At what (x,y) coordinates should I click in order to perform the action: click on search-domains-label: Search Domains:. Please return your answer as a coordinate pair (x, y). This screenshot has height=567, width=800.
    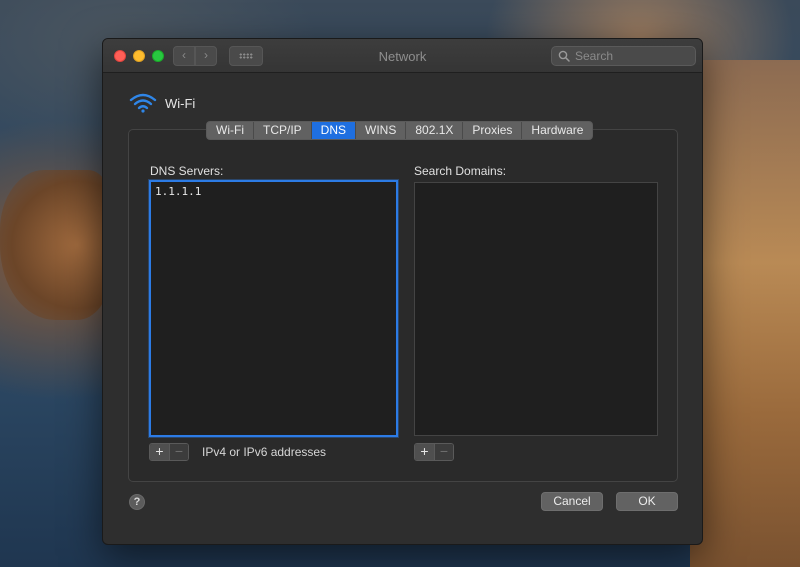
    Looking at the image, I should click on (460, 171).